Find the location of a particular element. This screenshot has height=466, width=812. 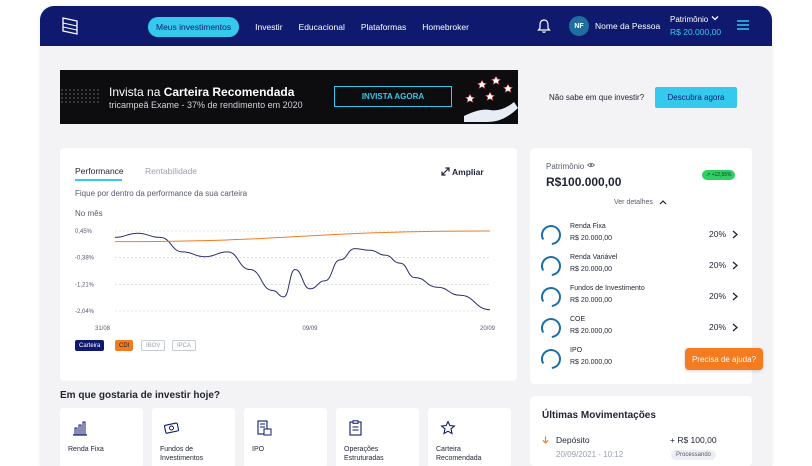

product-card-renda-fixa: Renda Fixa is located at coordinates (101, 437).